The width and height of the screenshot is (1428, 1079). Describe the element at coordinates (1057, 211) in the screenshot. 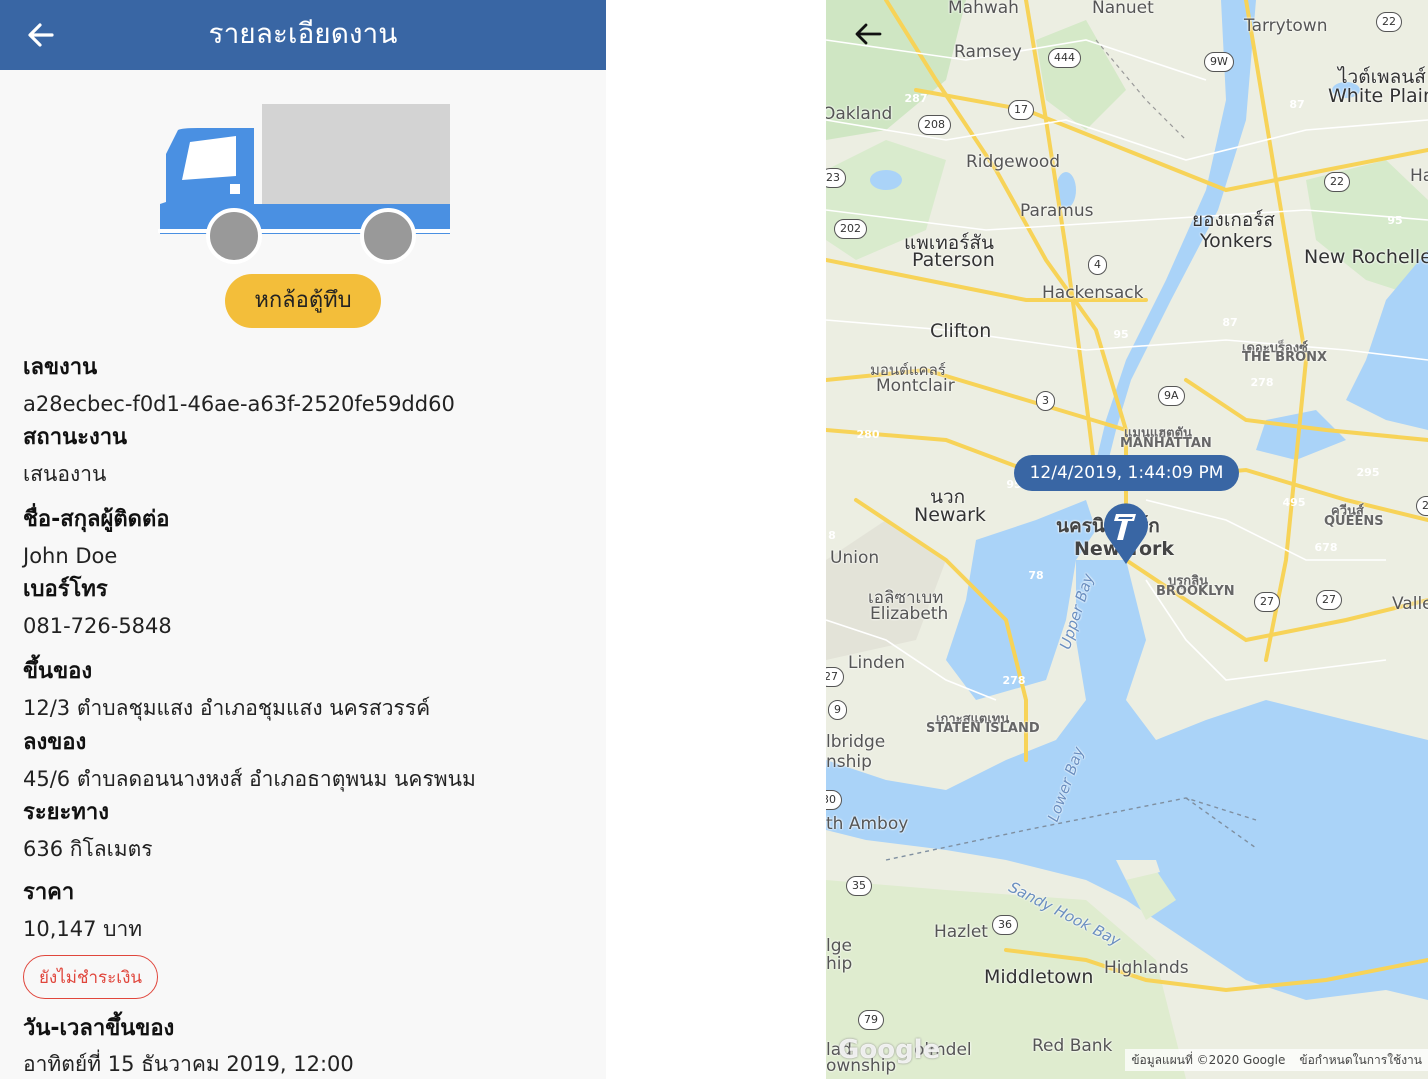

I see `map-label-paramus: Paramus` at that location.